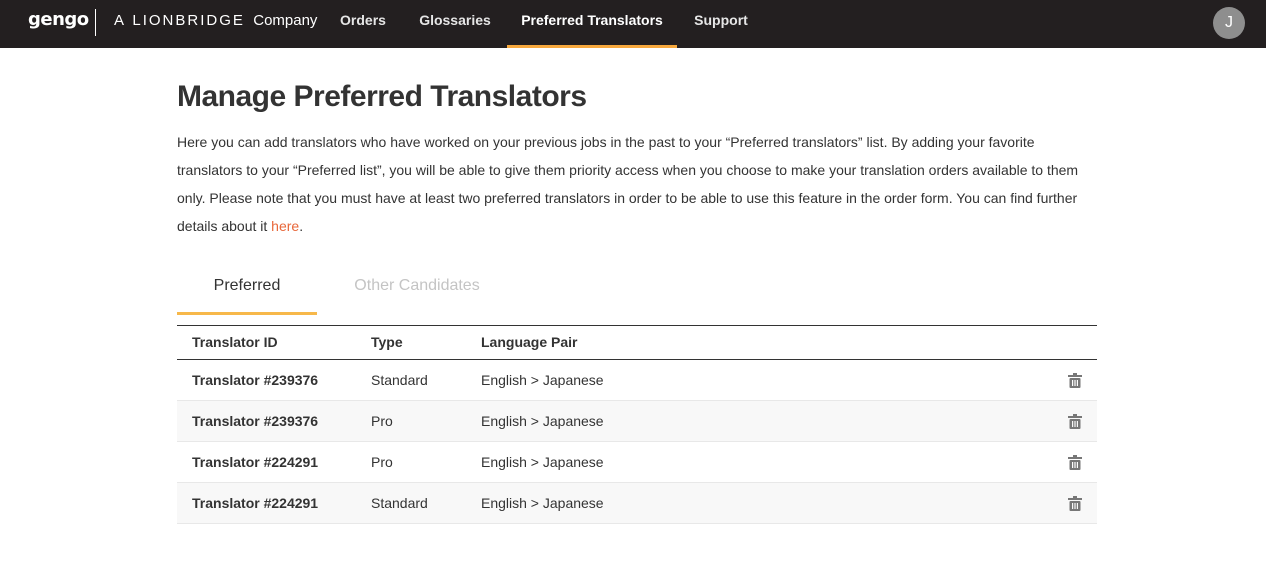  Describe the element at coordinates (529, 342) in the screenshot. I see `column-header-language-pair: Language Pair` at that location.